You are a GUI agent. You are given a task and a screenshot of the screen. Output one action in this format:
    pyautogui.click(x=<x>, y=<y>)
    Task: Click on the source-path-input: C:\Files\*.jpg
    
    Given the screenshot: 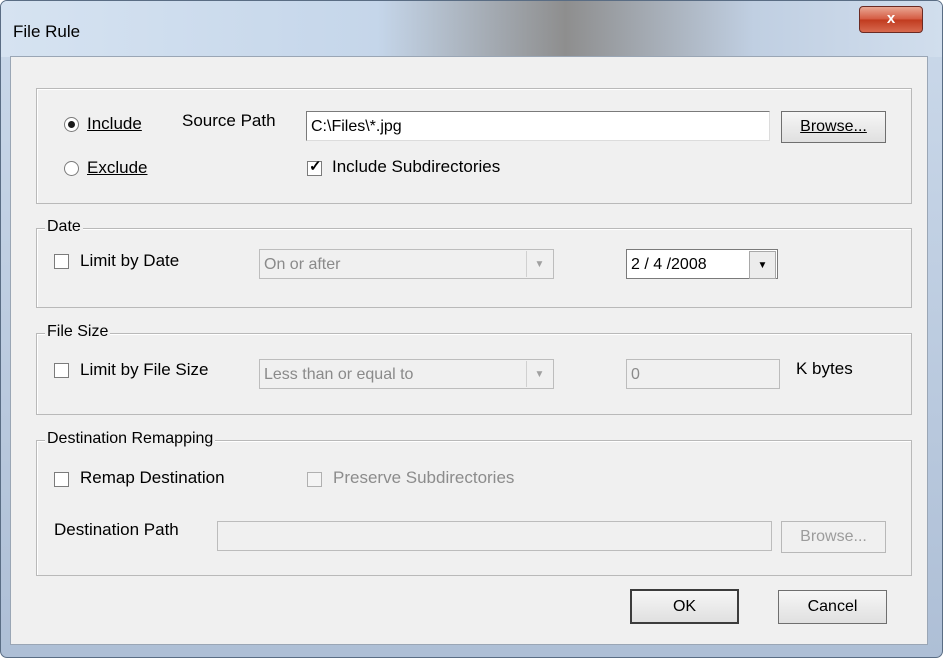 What is the action you would take?
    pyautogui.click(x=538, y=126)
    